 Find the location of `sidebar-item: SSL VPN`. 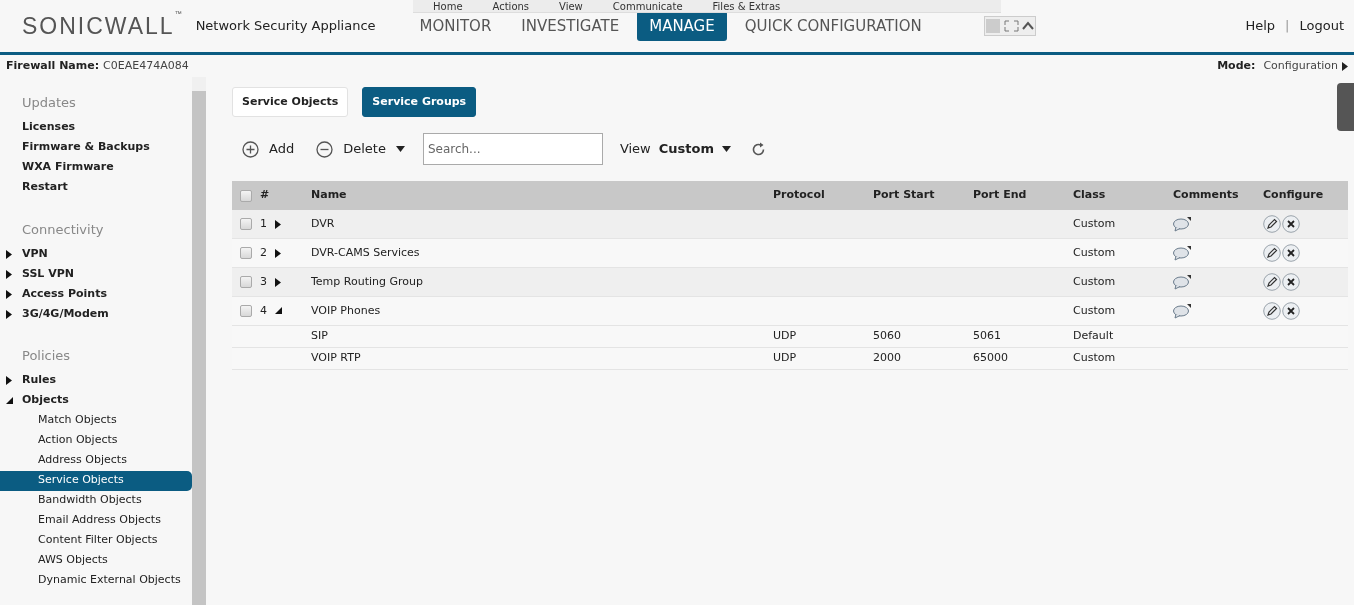

sidebar-item: SSL VPN is located at coordinates (48, 274).